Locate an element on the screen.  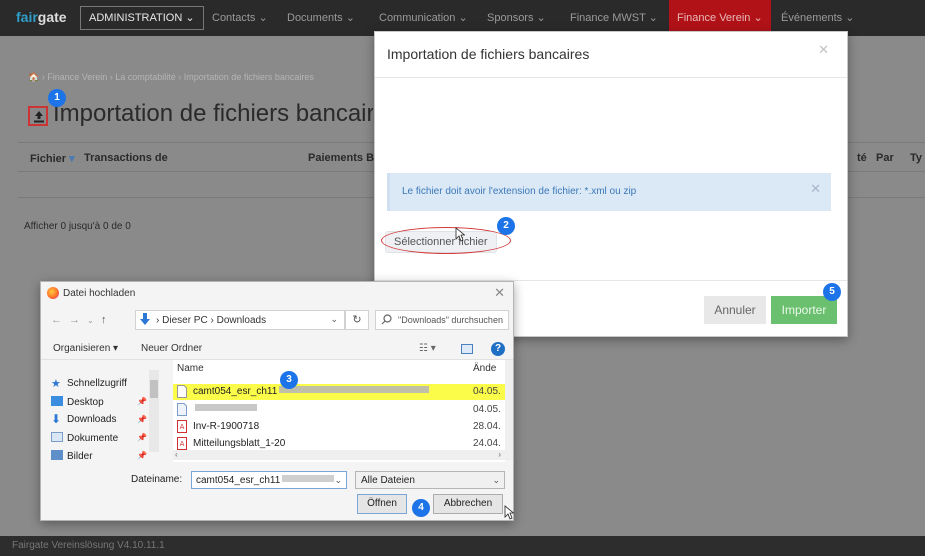
step-marker-1: 1 is located at coordinates (57, 98).